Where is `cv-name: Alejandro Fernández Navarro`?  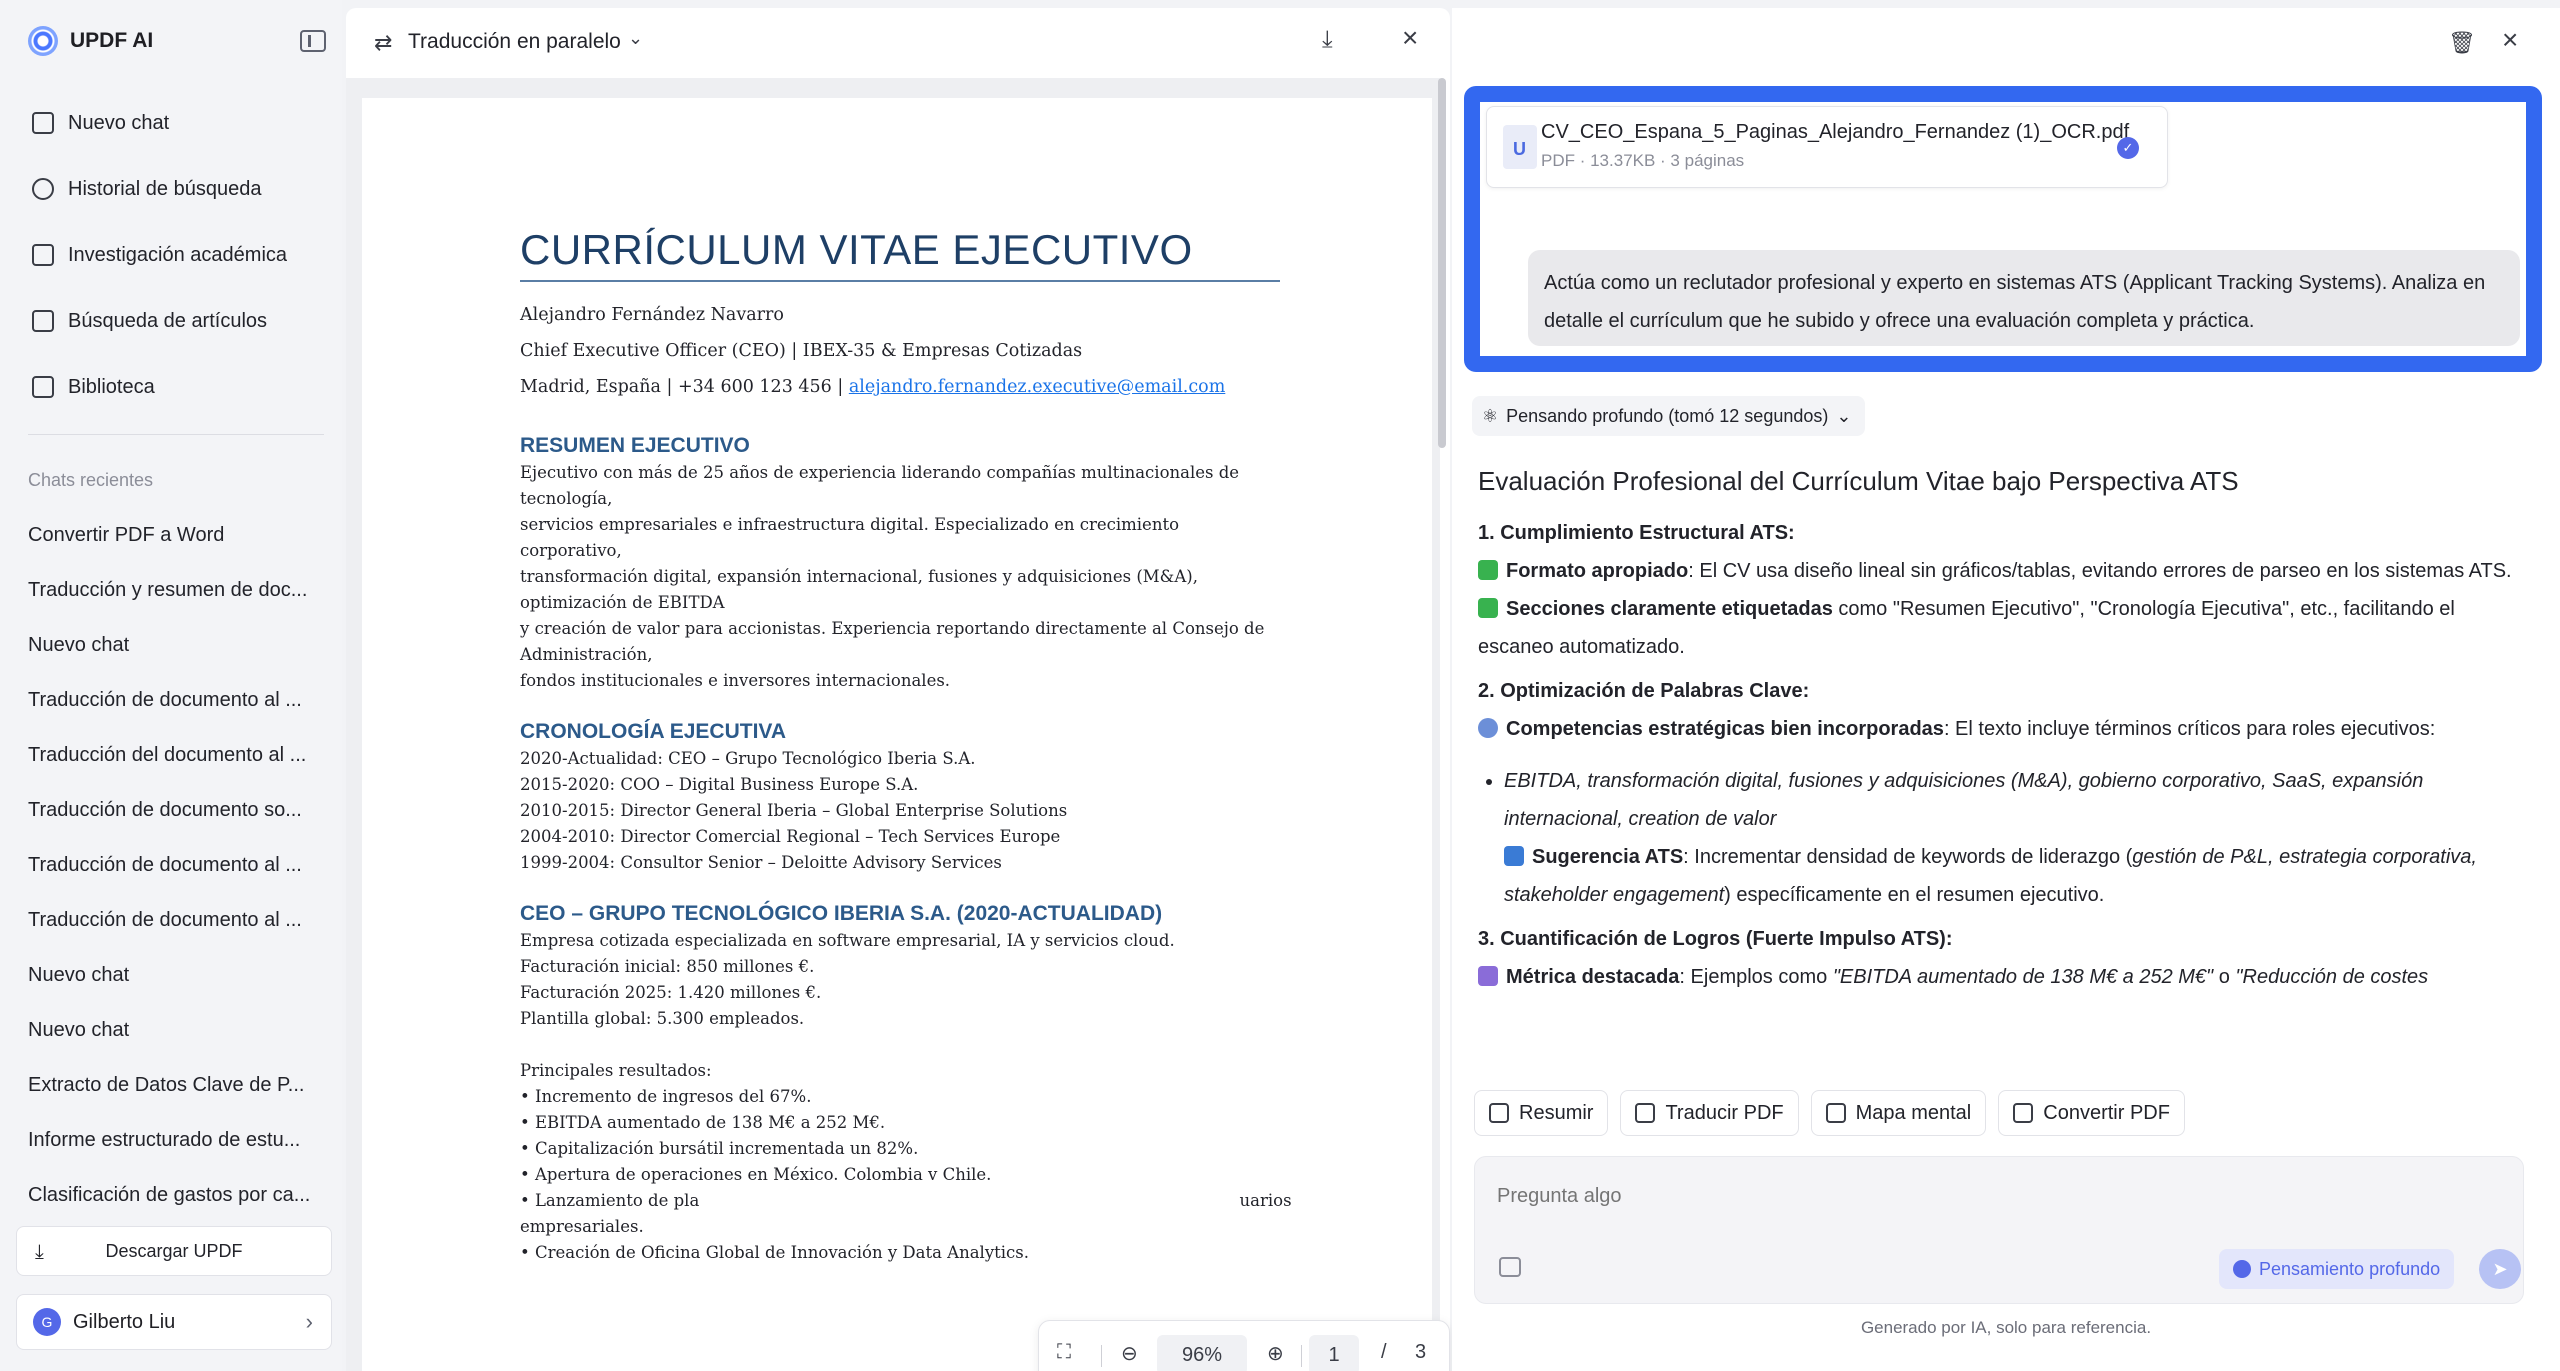
cv-name: Alejandro Fernández Navarro is located at coordinates (652, 315).